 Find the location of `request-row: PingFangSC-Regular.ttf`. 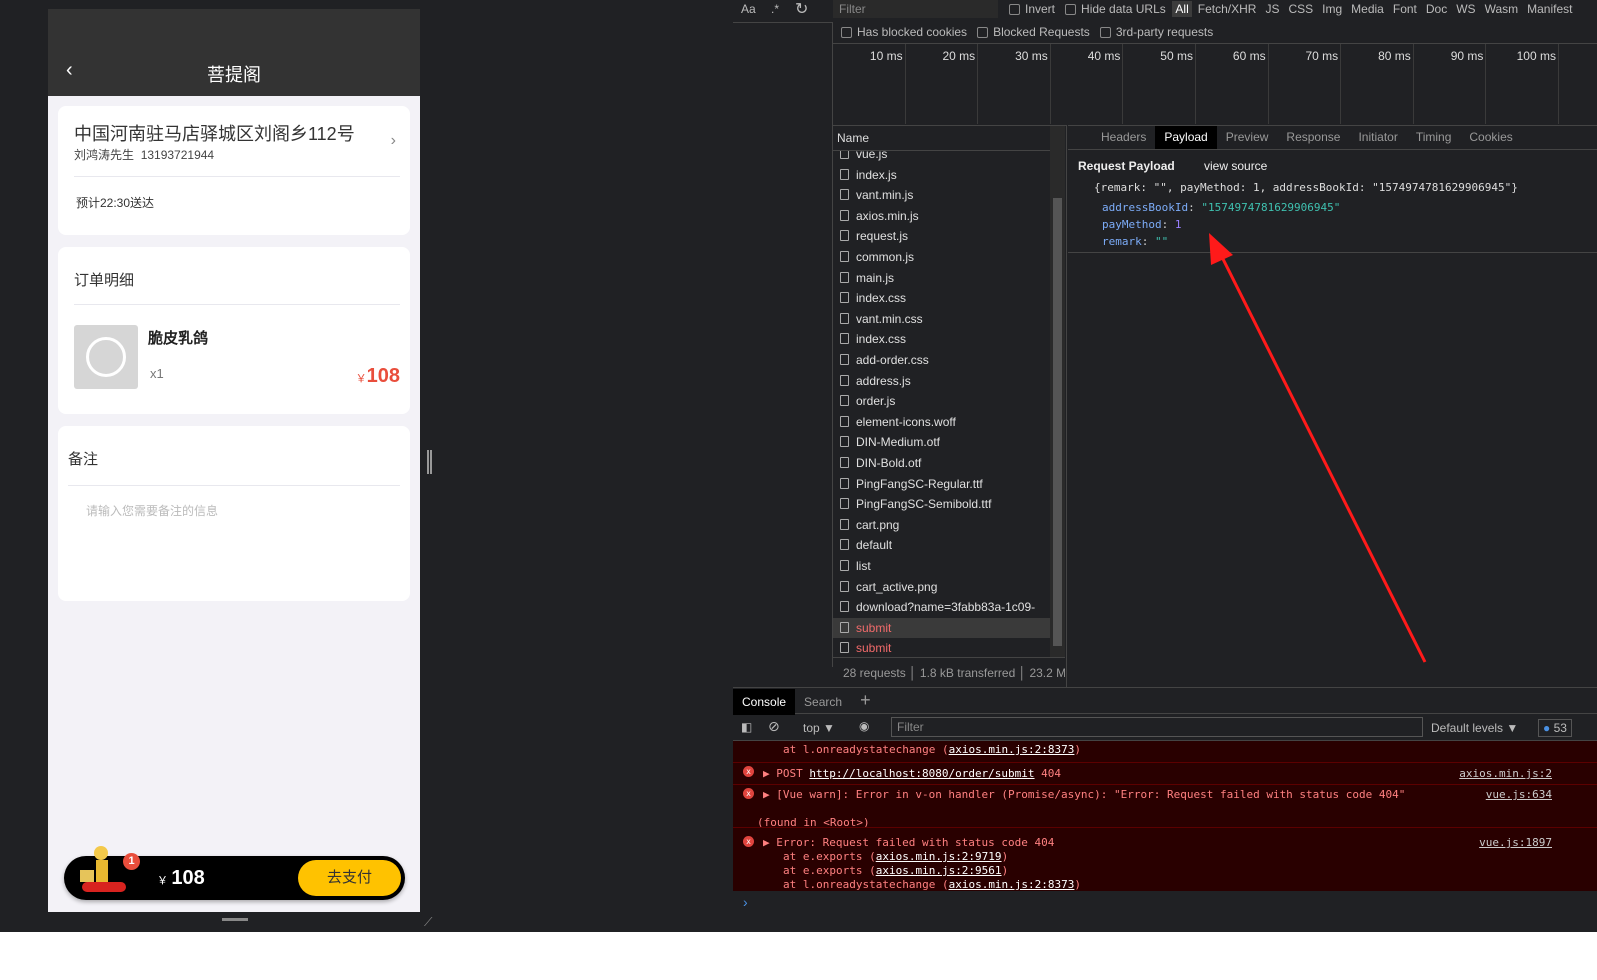

request-row: PingFangSC-Regular.ttf is located at coordinates (941, 484).